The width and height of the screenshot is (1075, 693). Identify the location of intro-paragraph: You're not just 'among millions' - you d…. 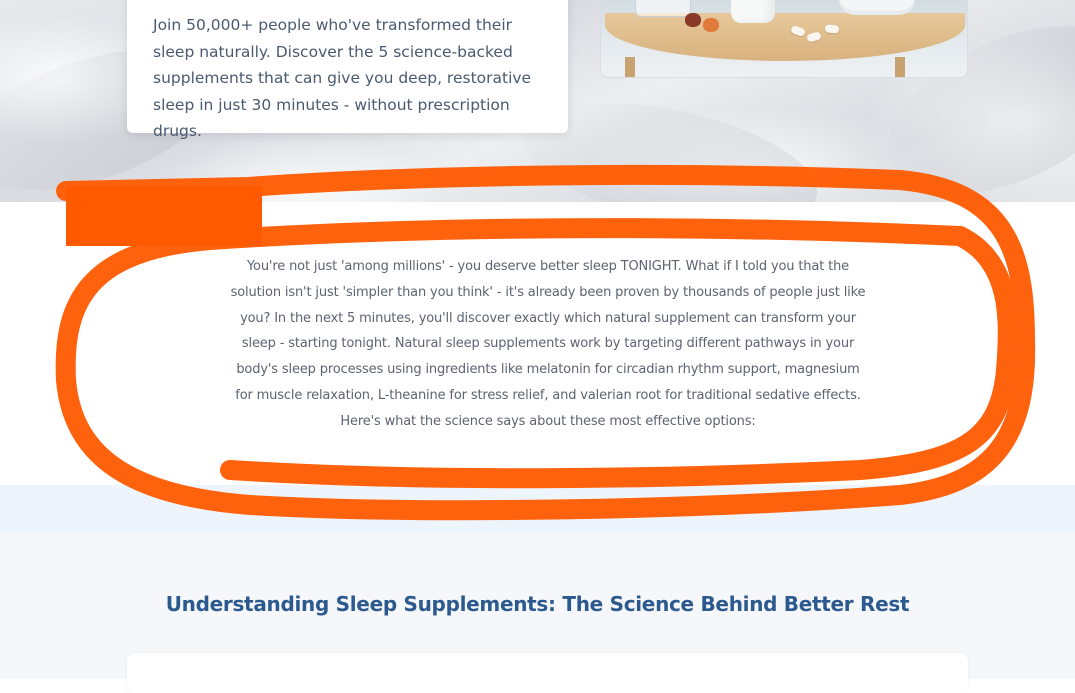
(548, 344).